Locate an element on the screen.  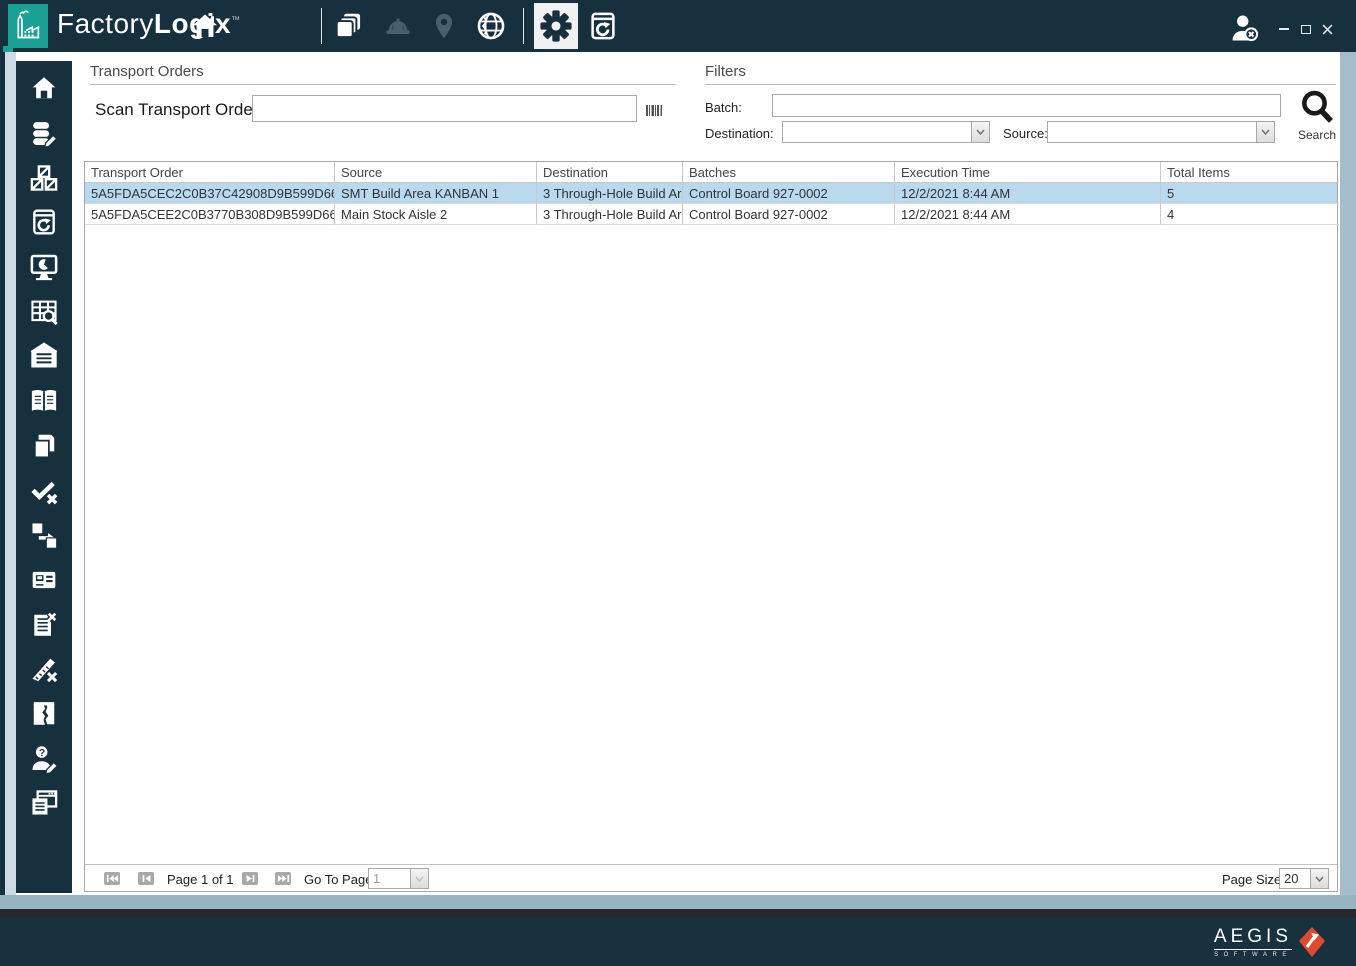
maximize-icon is located at coordinates (1306, 29).